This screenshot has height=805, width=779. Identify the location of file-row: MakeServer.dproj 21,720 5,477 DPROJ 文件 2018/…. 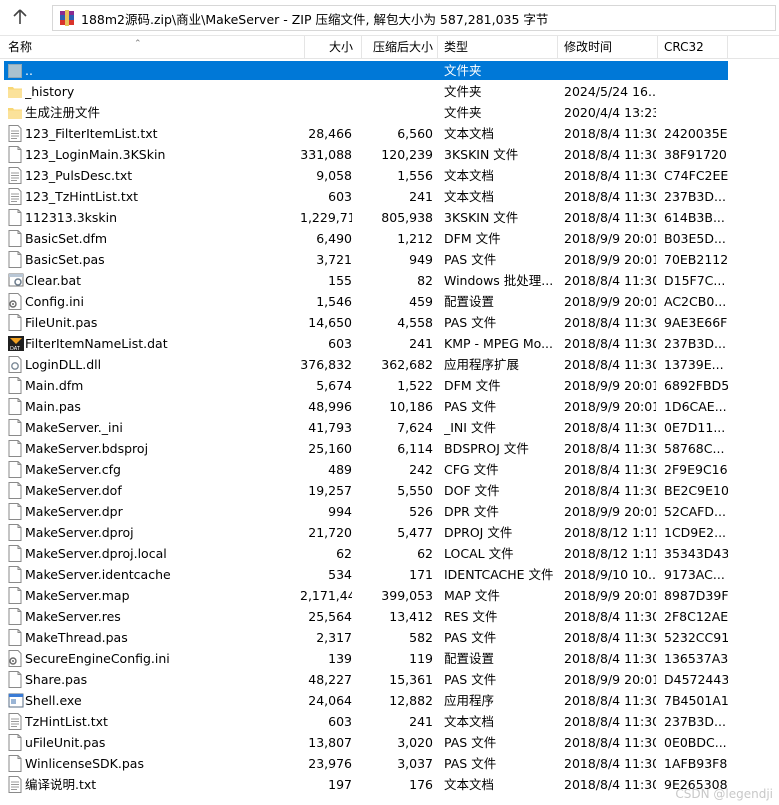
(389, 532).